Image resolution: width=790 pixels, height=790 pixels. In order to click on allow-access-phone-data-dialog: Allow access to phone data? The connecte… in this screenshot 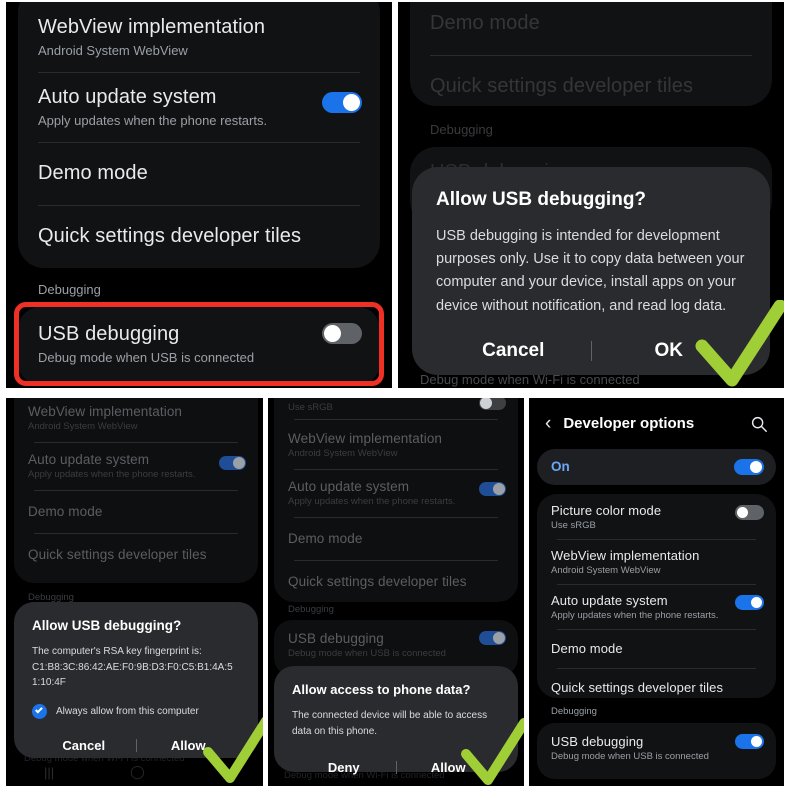, I will do `click(396, 720)`.